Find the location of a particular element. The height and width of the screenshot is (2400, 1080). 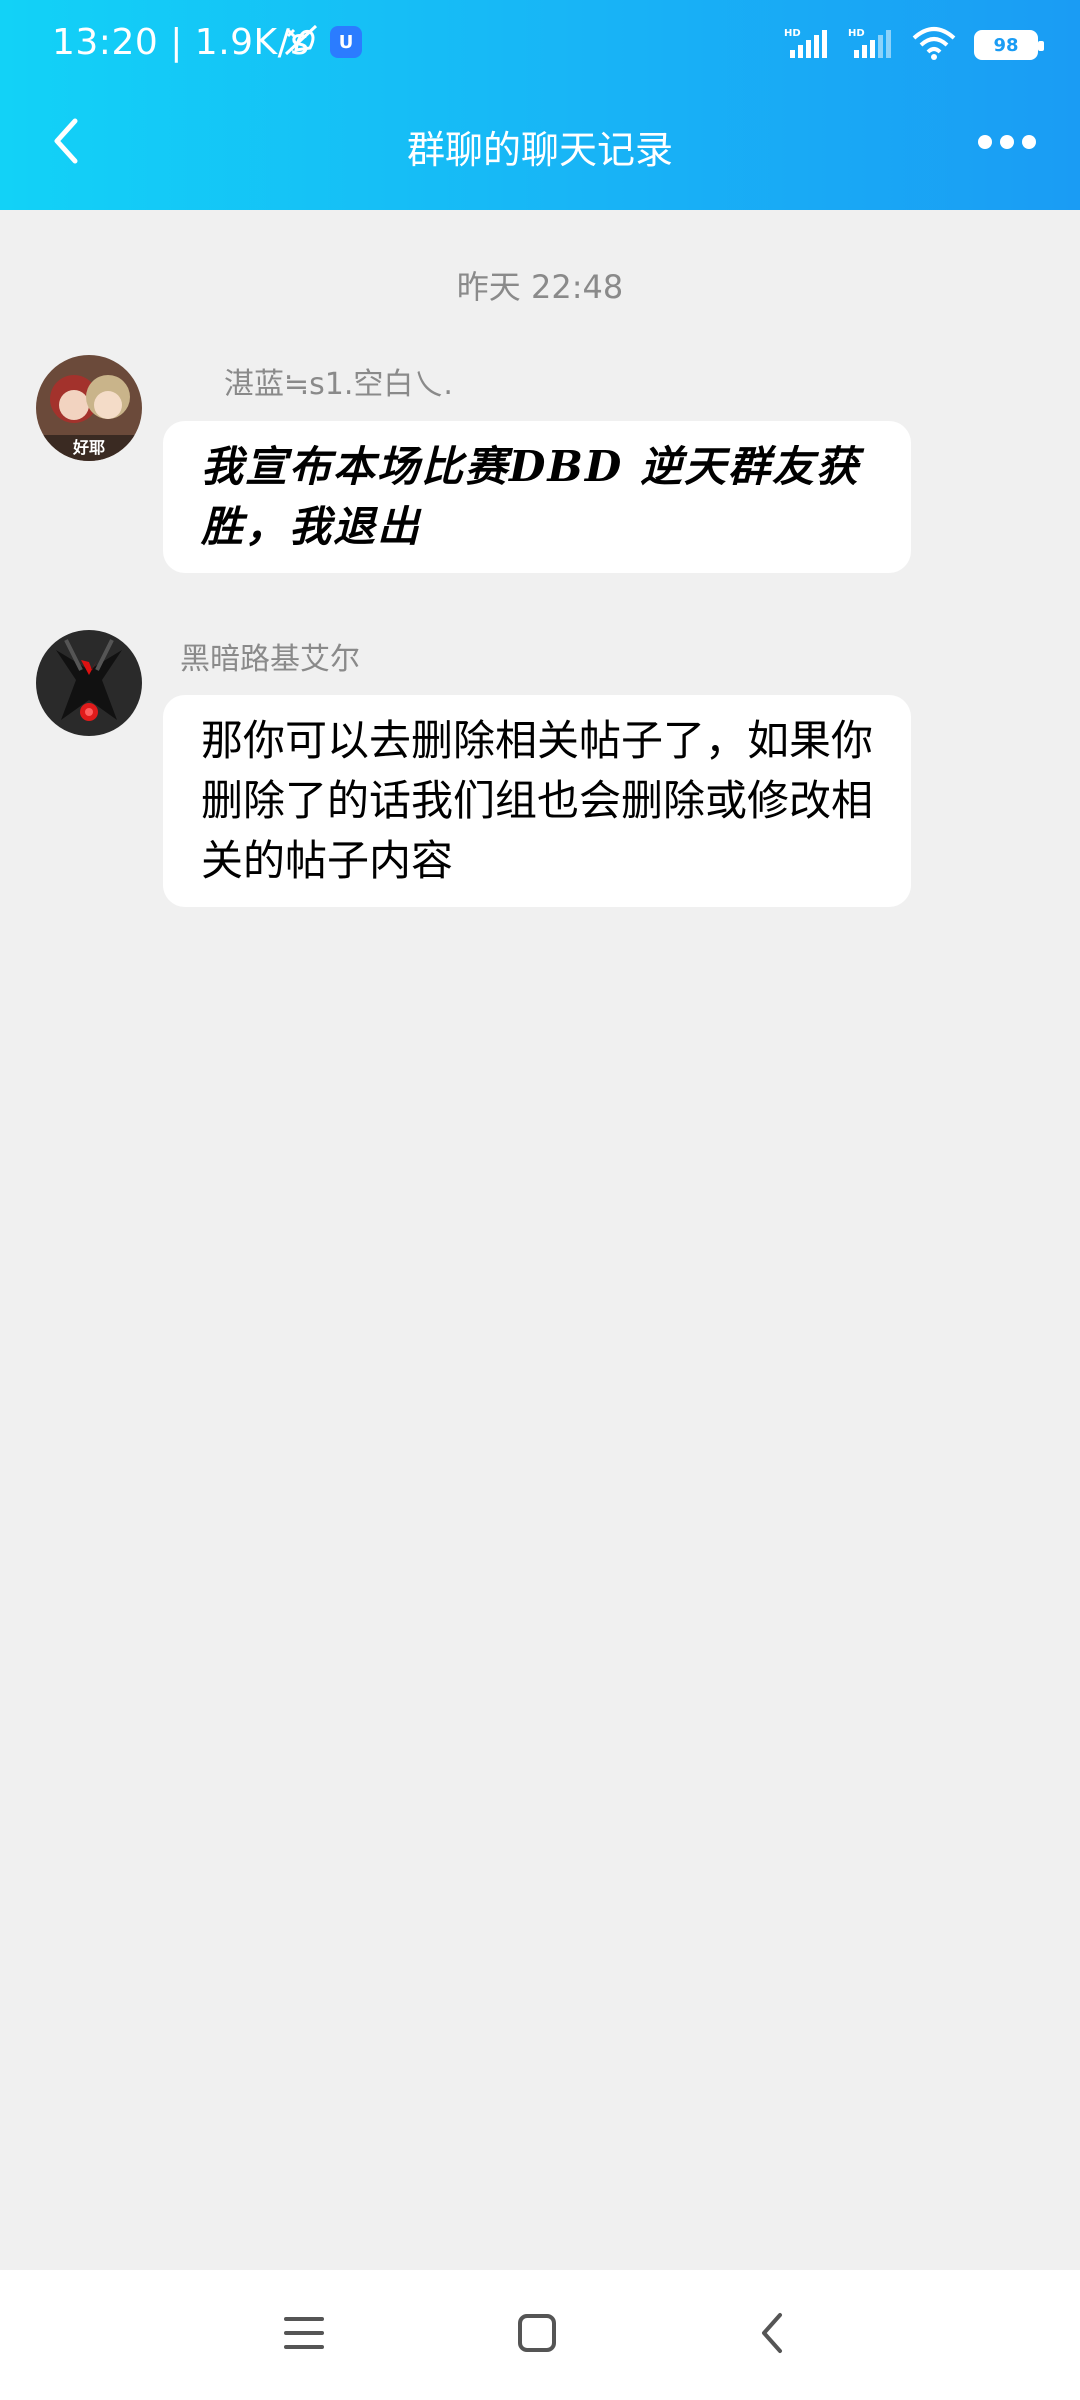

wifi-icon is located at coordinates (934, 45).